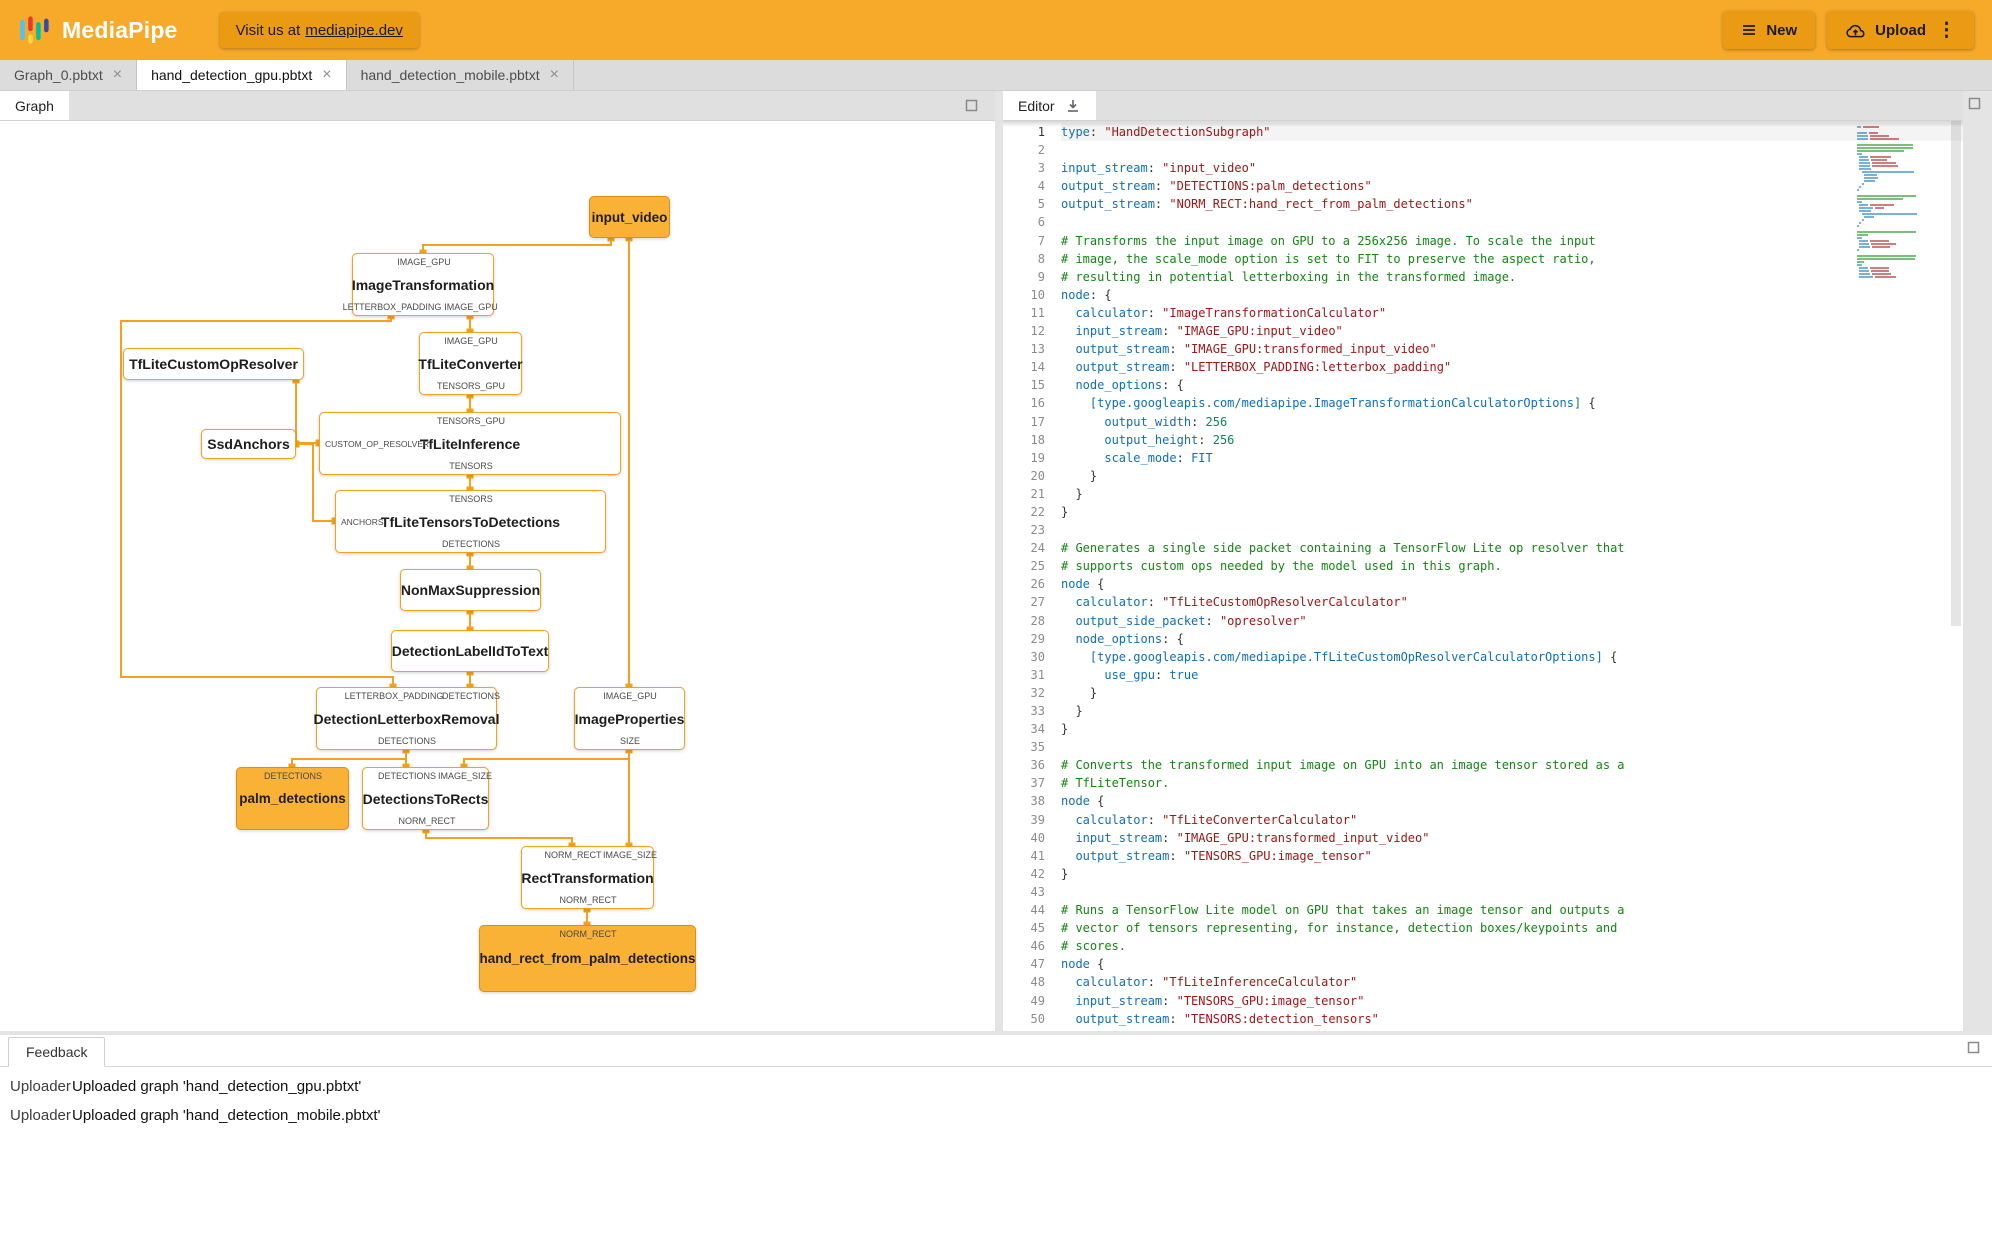 Image resolution: width=1992 pixels, height=1242 pixels. I want to click on graph-node-TfLiteCustomOpResolver: TfLiteCustomOpResolver, so click(213, 364).